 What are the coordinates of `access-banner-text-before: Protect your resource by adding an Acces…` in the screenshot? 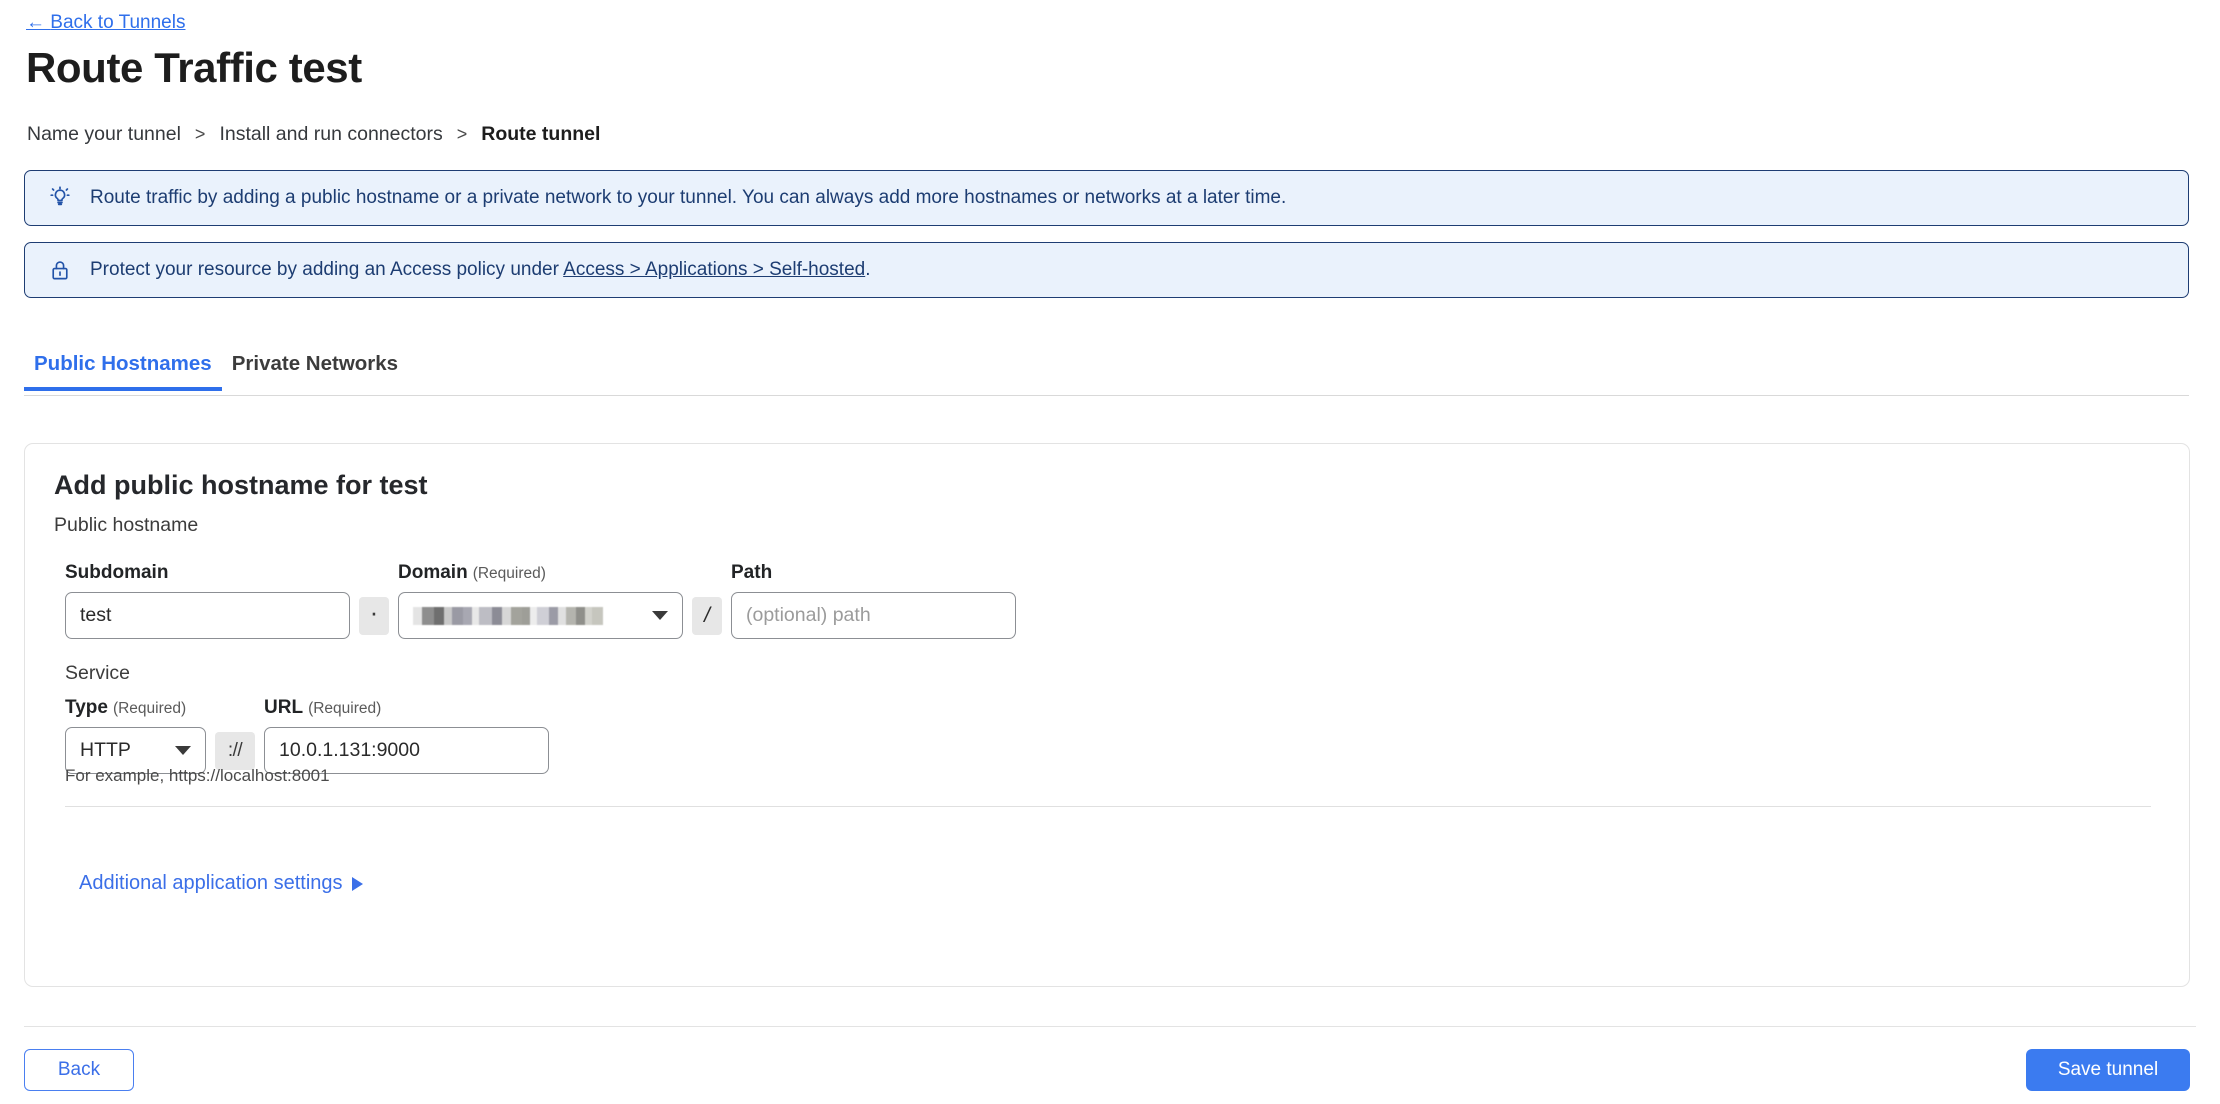 It's located at (327, 269).